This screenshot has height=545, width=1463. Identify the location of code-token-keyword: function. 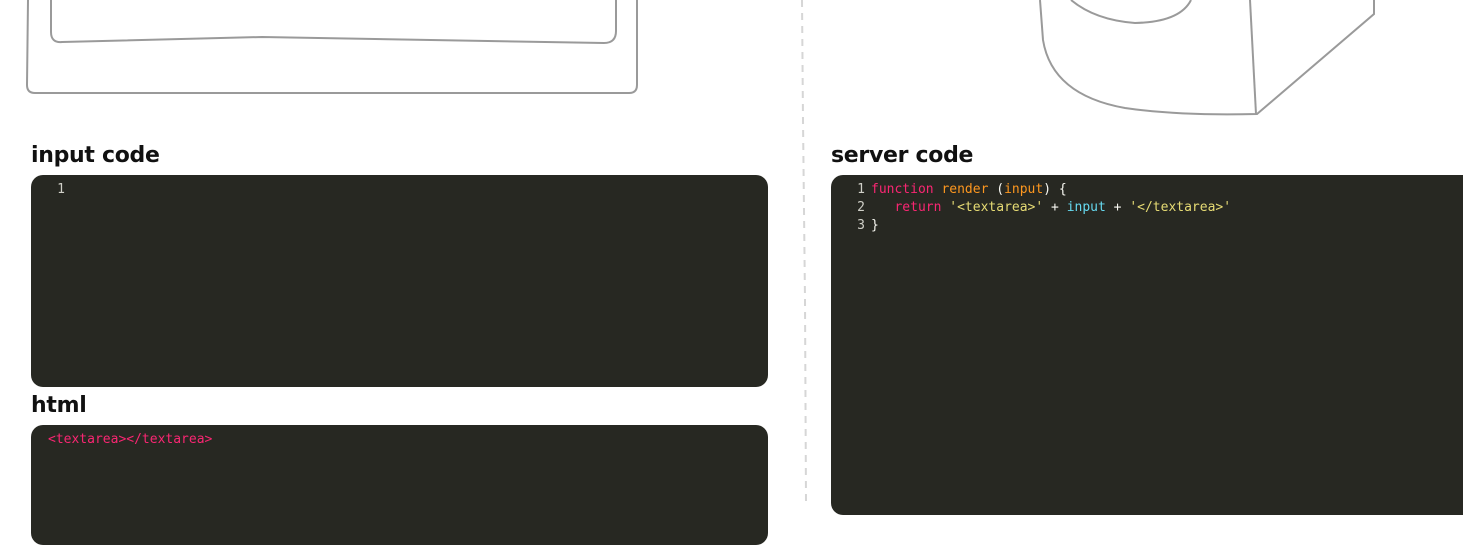
(902, 189).